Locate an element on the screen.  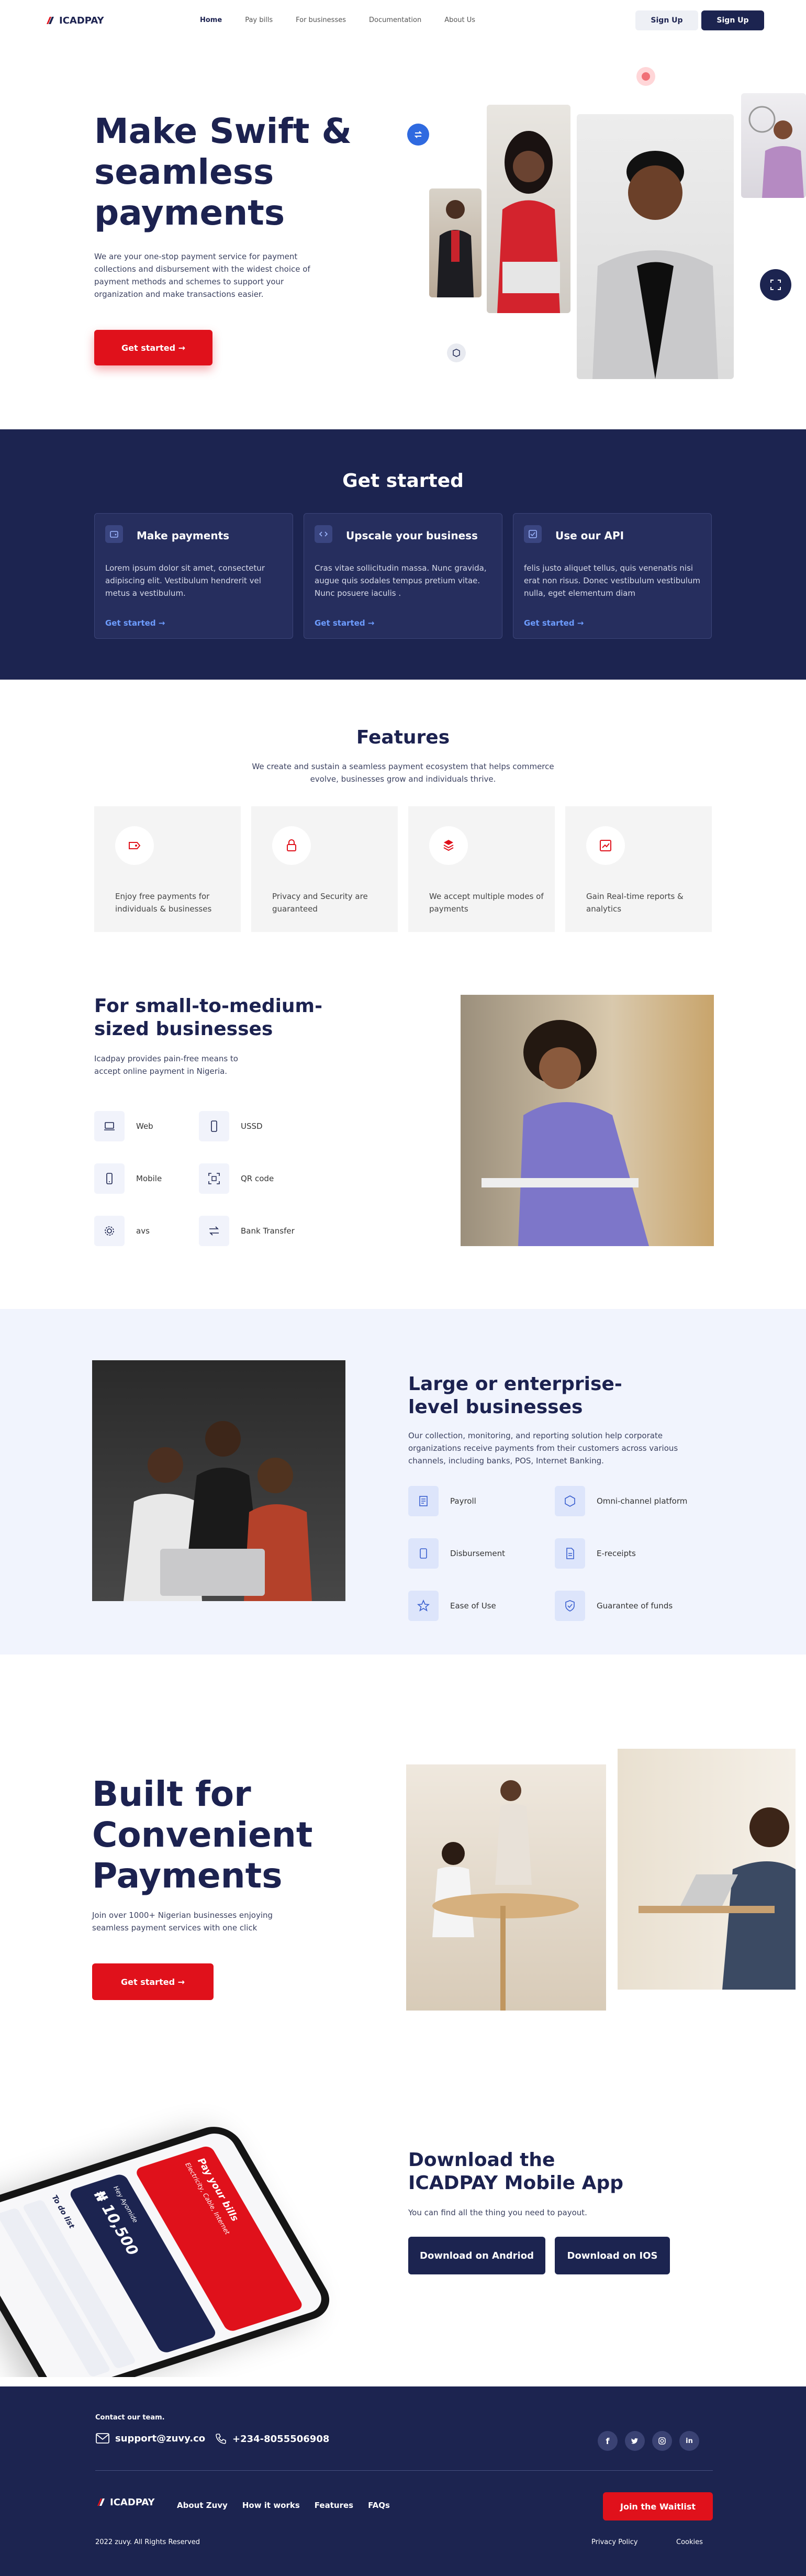
footer-link-faqs: FAQs is located at coordinates (379, 2505).